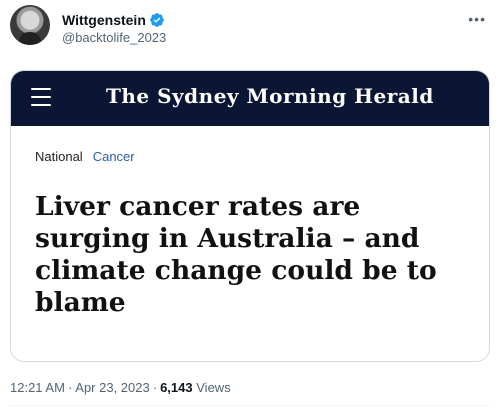 This screenshot has width=500, height=413. What do you see at coordinates (85, 156) in the screenshot?
I see `breadcrumb: National Cancer` at bounding box center [85, 156].